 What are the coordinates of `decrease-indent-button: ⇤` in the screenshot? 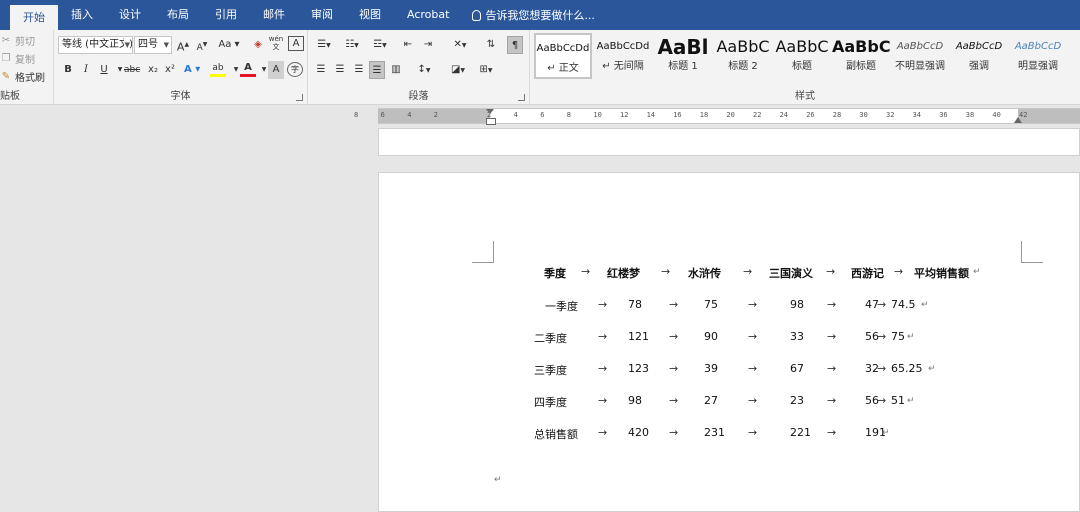 It's located at (408, 45).